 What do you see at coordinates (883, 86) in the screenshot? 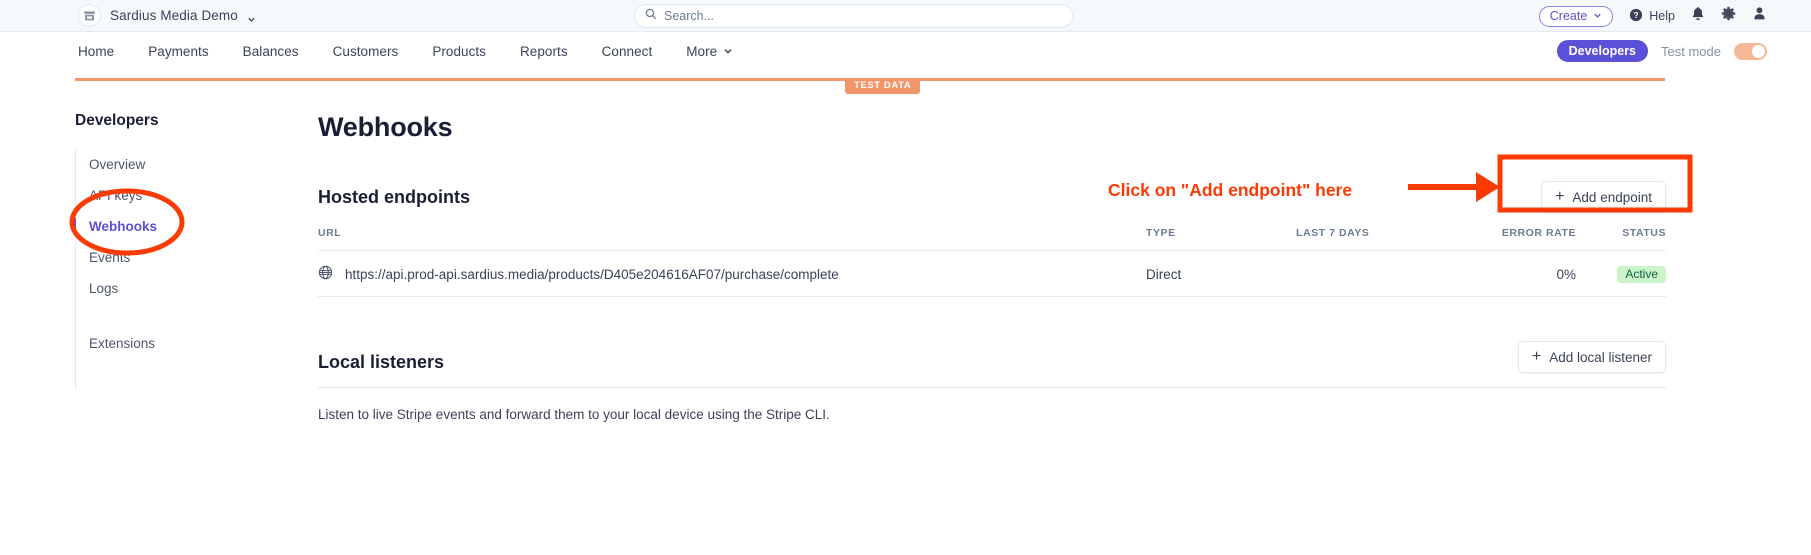
I see `test-data-badge: TEST DATA` at bounding box center [883, 86].